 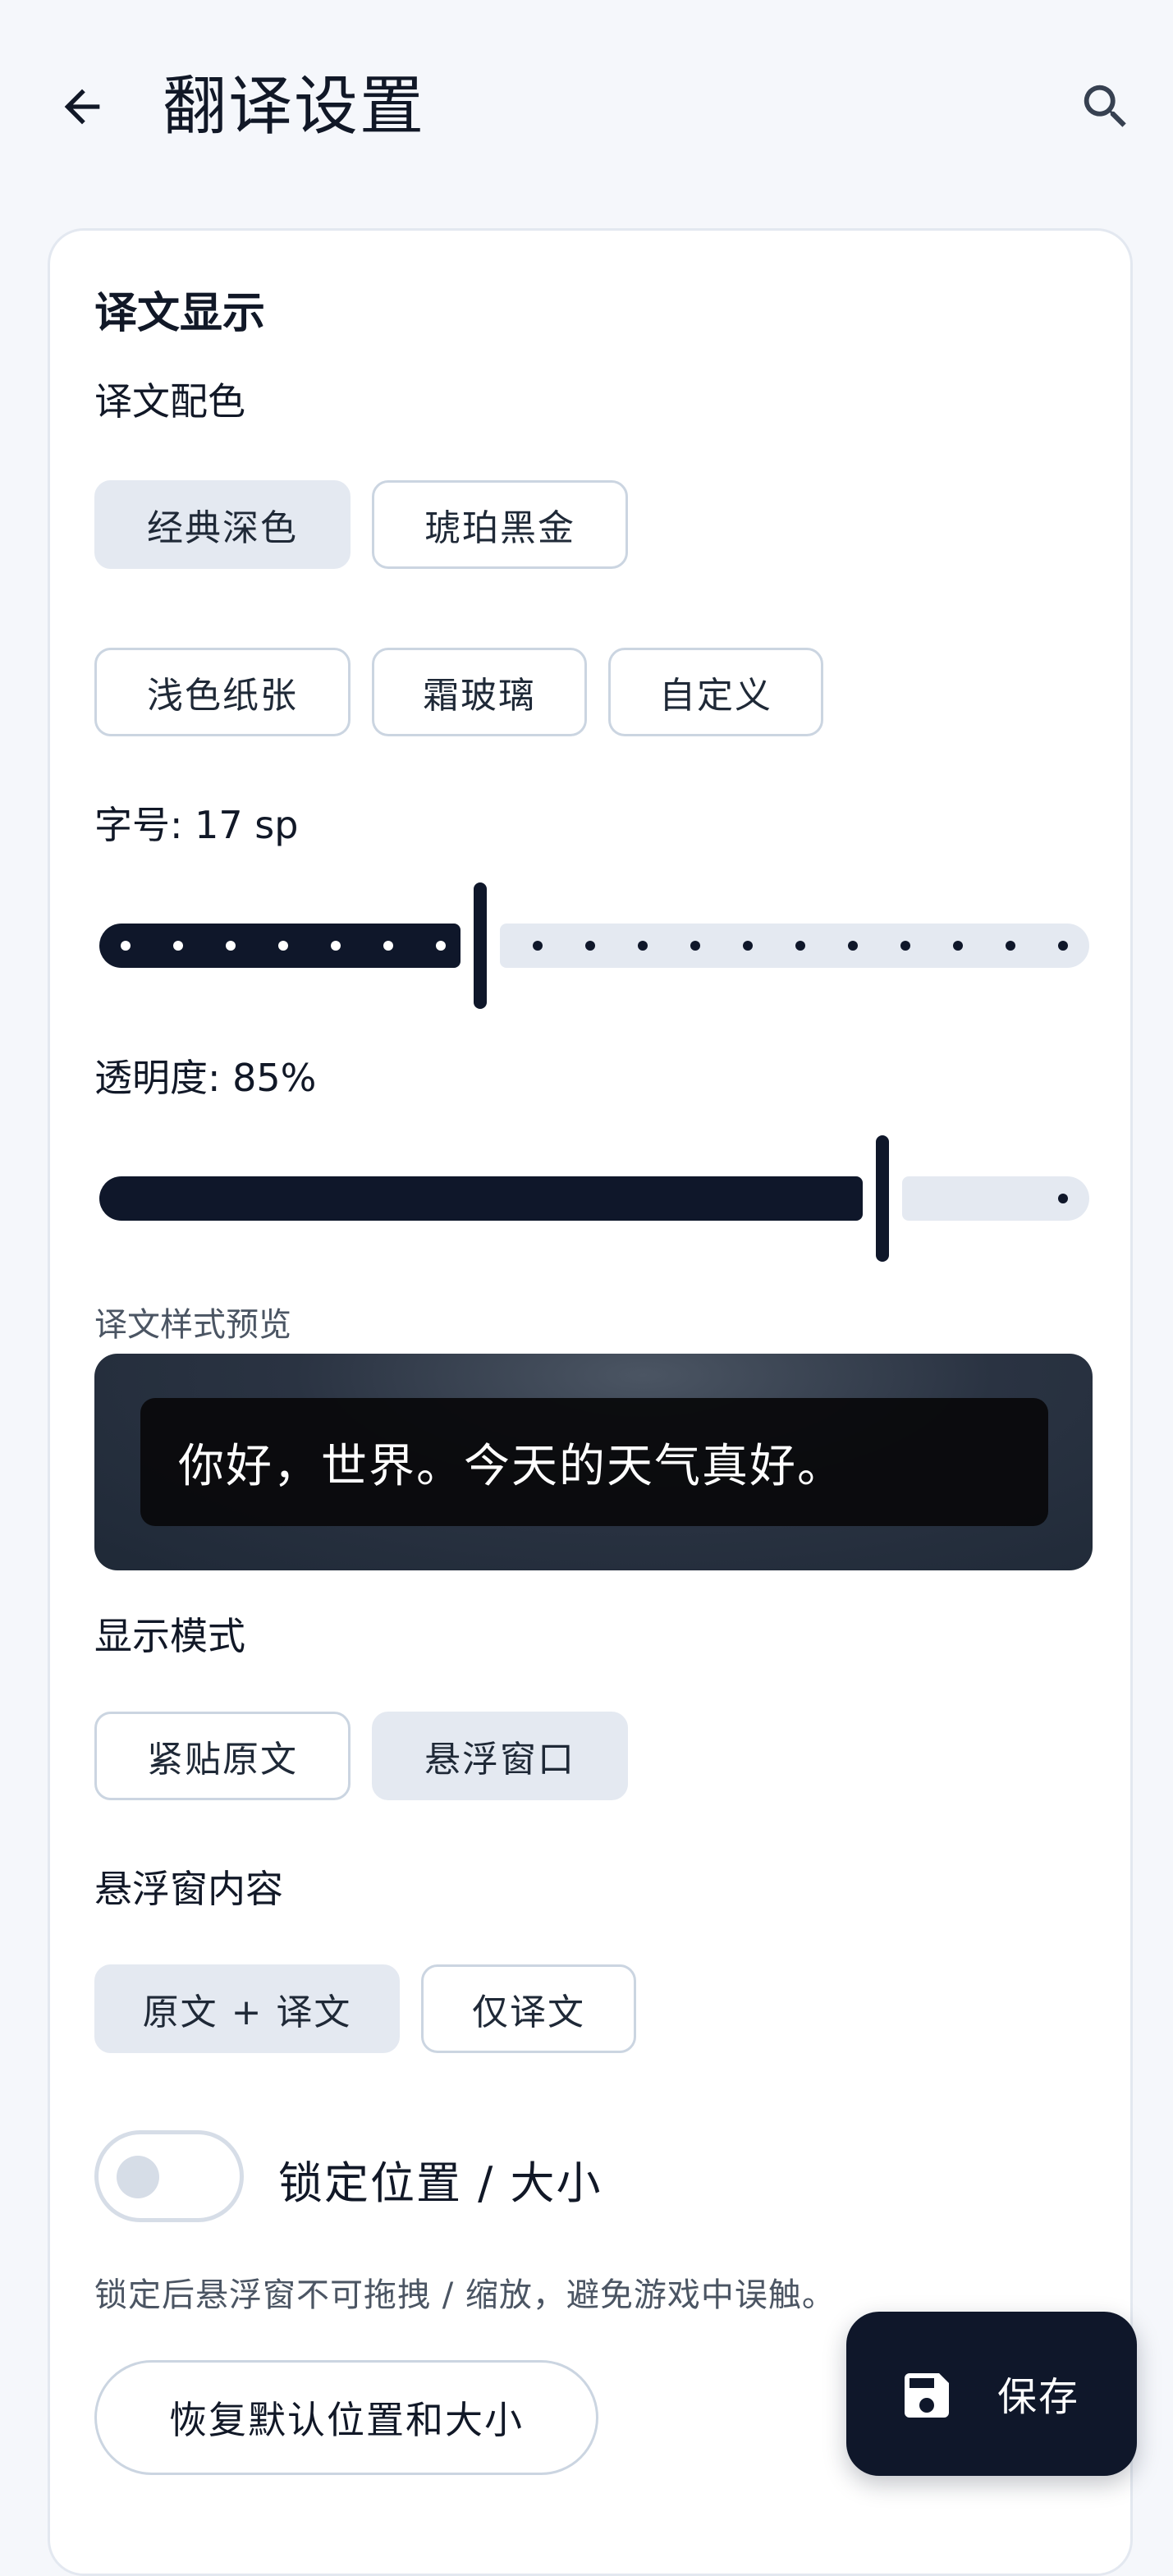 What do you see at coordinates (992, 2394) in the screenshot?
I see `save-fab: 保存` at bounding box center [992, 2394].